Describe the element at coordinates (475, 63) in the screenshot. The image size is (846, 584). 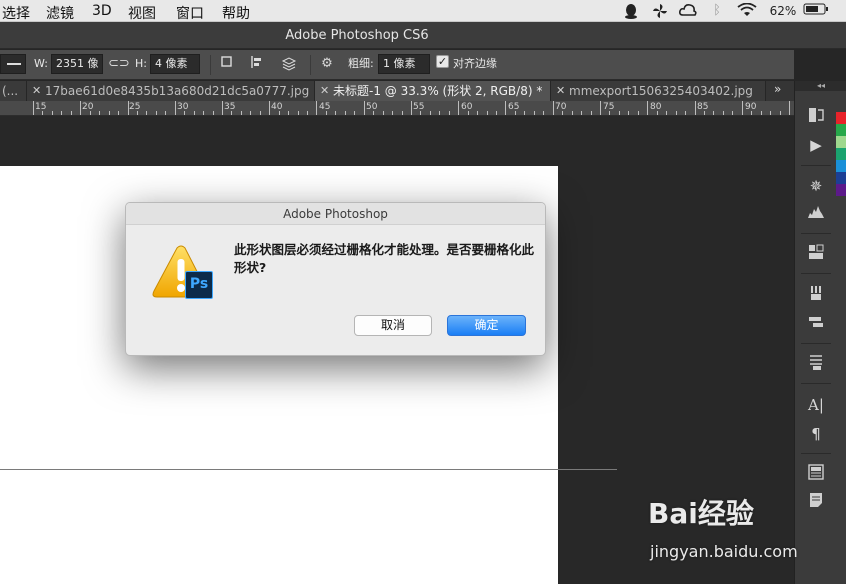
I see `align-edges-label: 对齐边缘` at that location.